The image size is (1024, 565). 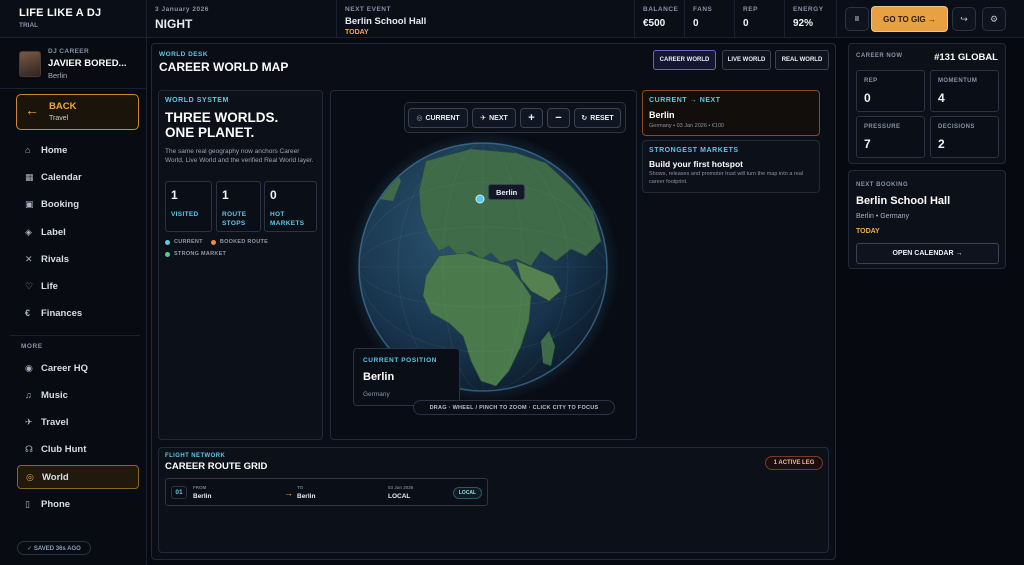 What do you see at coordinates (909, 19) in the screenshot?
I see `go-to-gig-button: GO TO GIG →` at bounding box center [909, 19].